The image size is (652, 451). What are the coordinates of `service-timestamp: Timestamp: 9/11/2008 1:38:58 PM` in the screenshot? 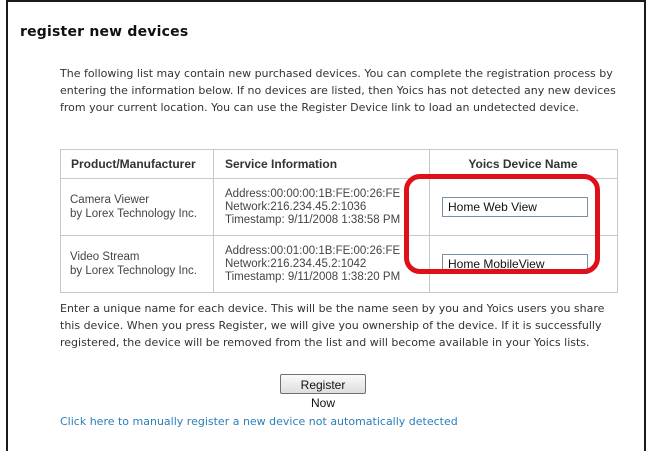 It's located at (313, 219).